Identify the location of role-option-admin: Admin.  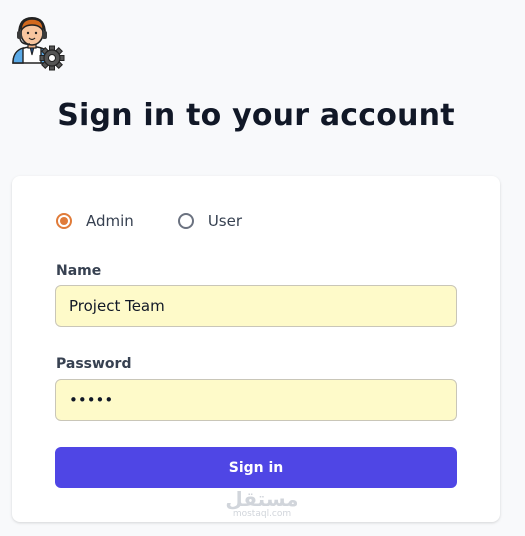
(95, 221).